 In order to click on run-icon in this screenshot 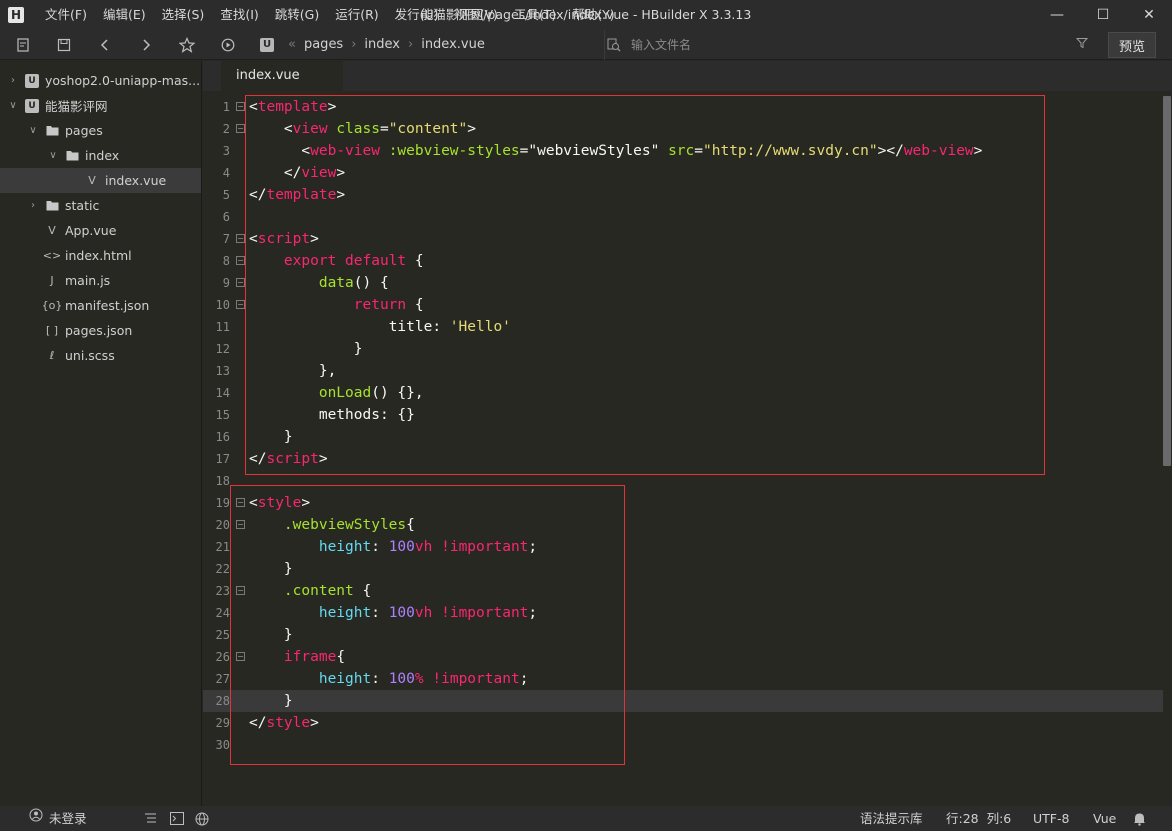, I will do `click(228, 45)`.